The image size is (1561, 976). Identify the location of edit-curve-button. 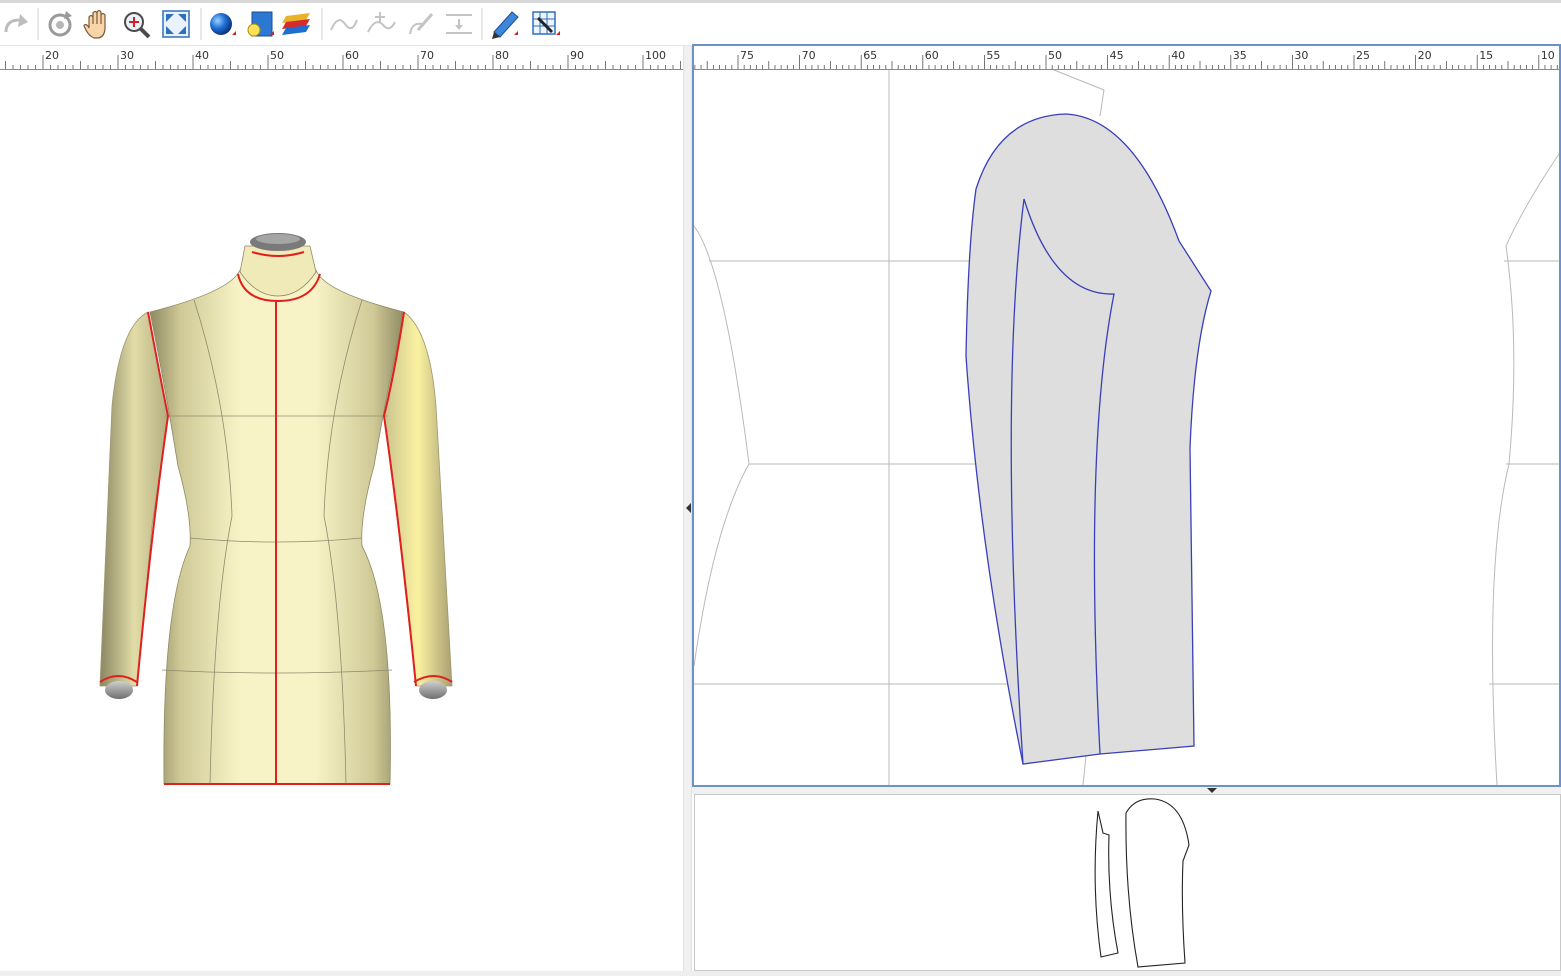
(421, 24).